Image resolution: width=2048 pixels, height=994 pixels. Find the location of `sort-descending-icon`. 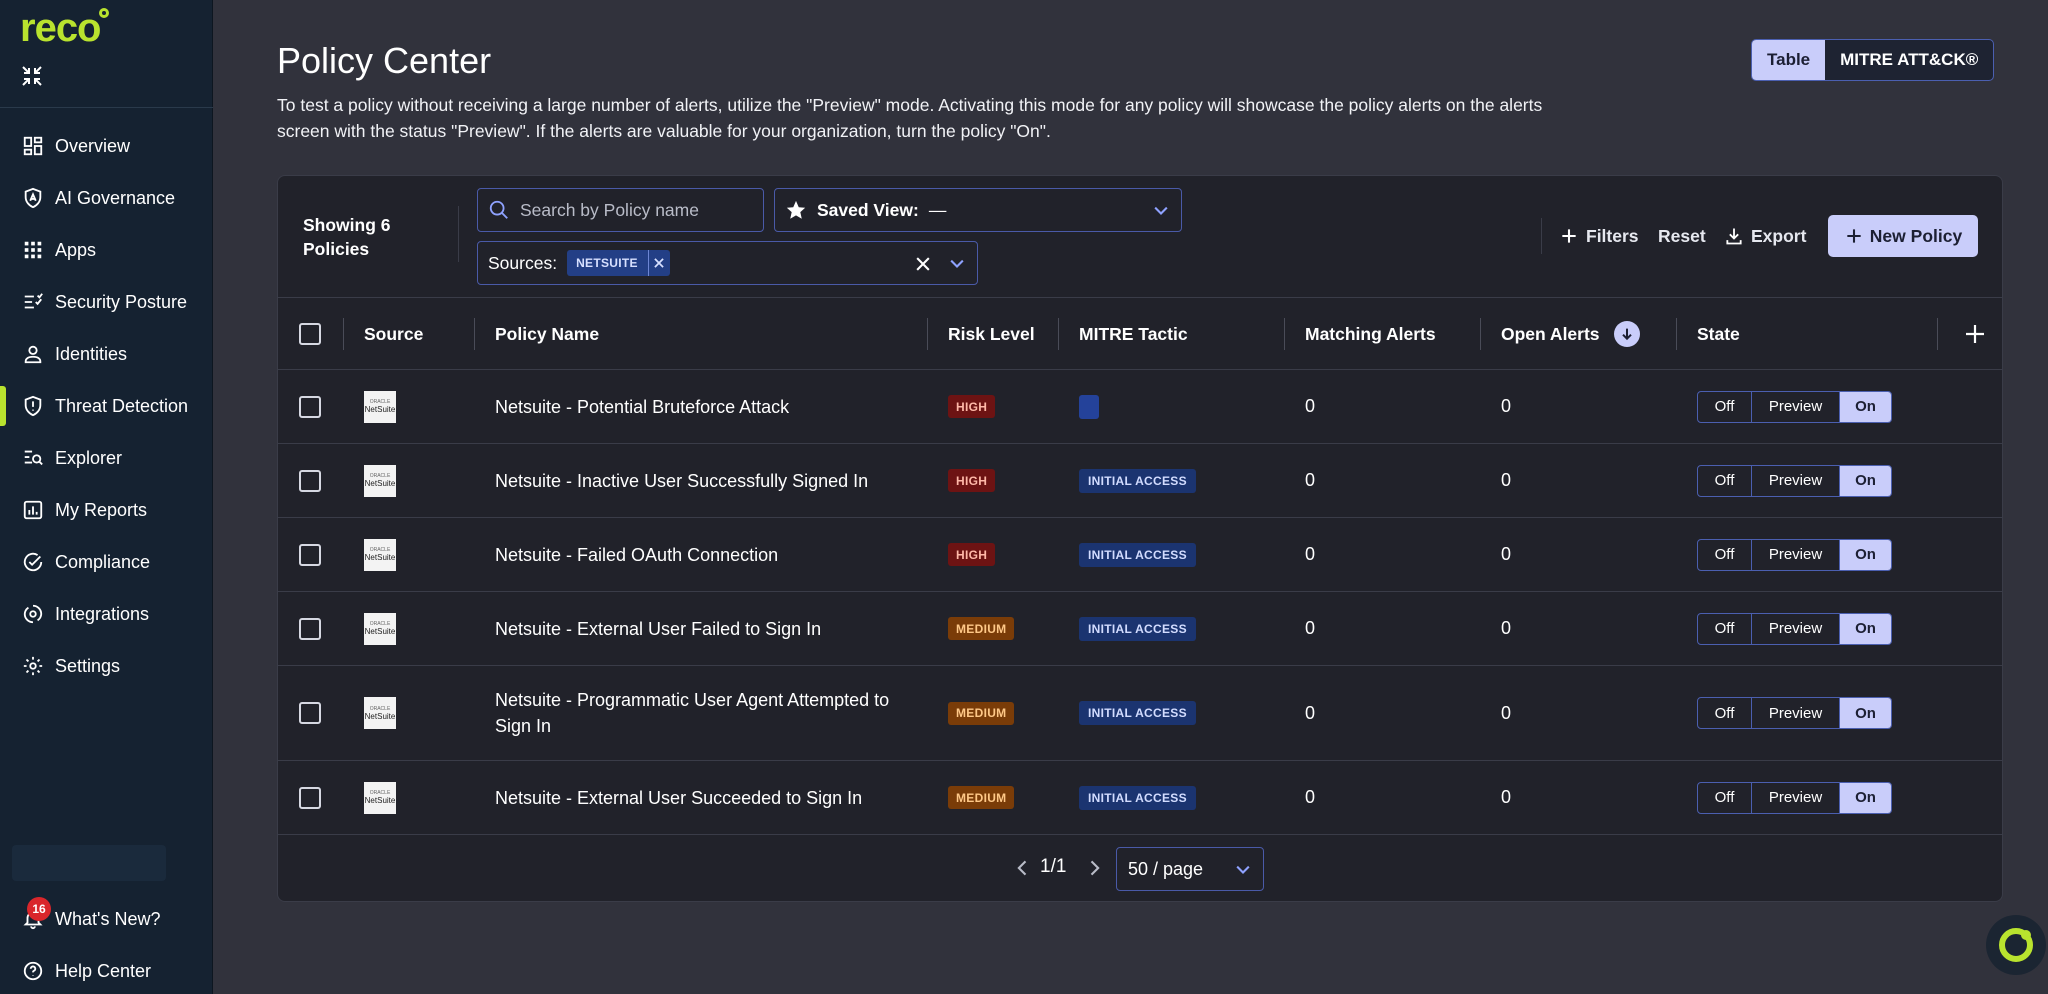

sort-descending-icon is located at coordinates (1626, 334).